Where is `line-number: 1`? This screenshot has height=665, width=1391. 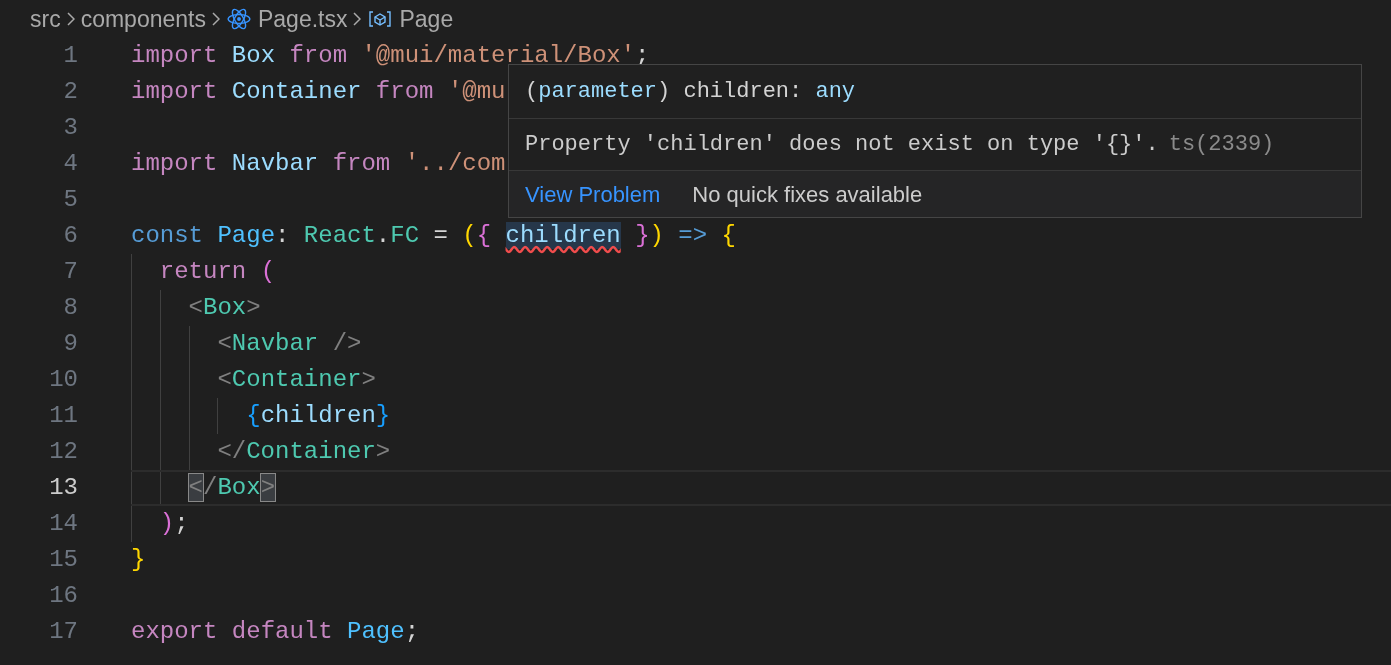
line-number: 1 is located at coordinates (70, 56).